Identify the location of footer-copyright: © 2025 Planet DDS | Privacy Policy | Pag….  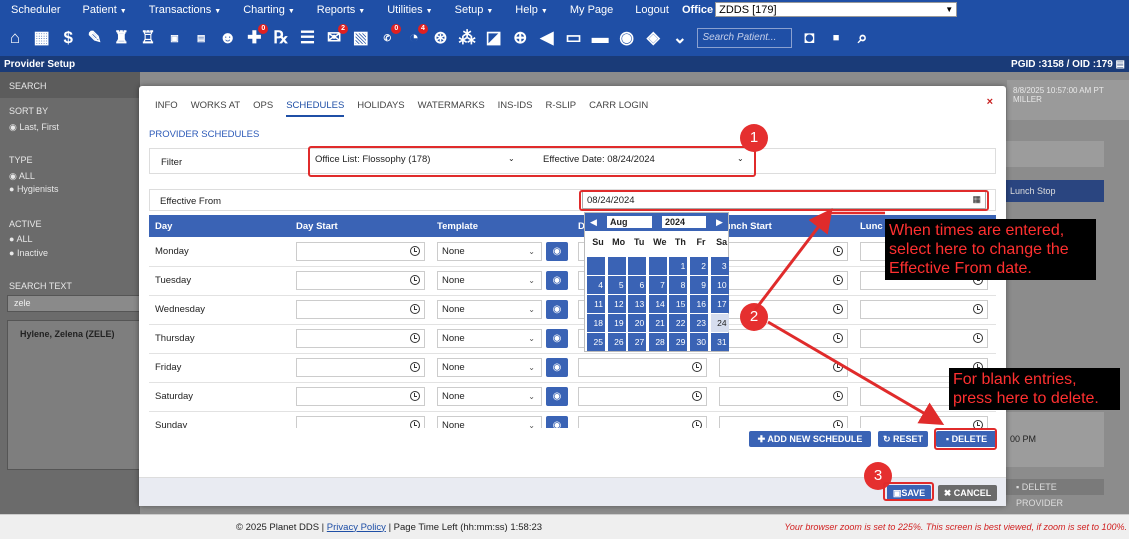
(389, 527).